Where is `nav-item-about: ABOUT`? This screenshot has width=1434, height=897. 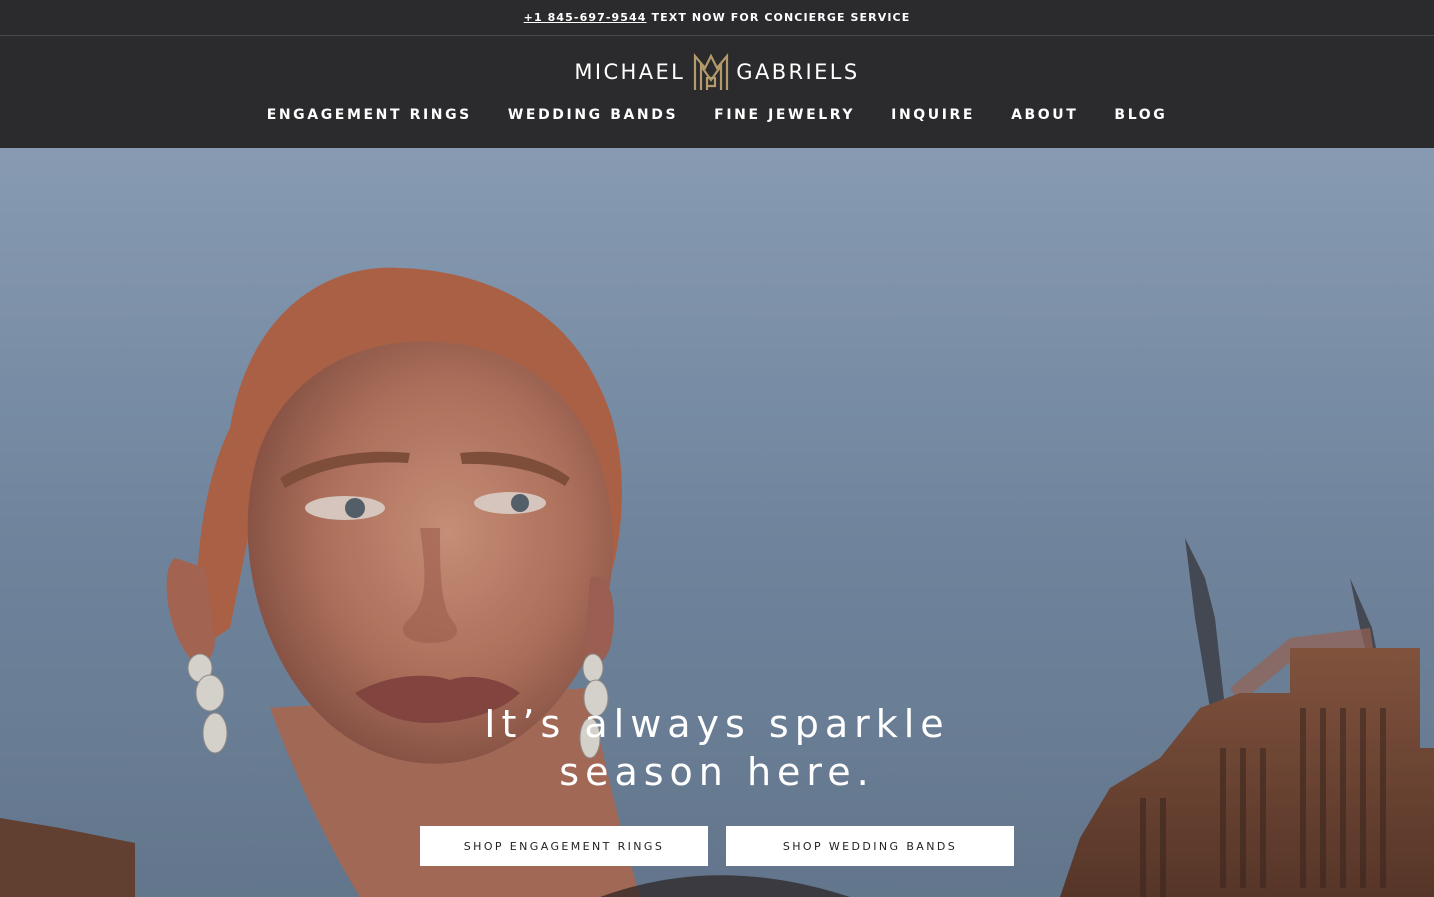 nav-item-about: ABOUT is located at coordinates (1044, 115).